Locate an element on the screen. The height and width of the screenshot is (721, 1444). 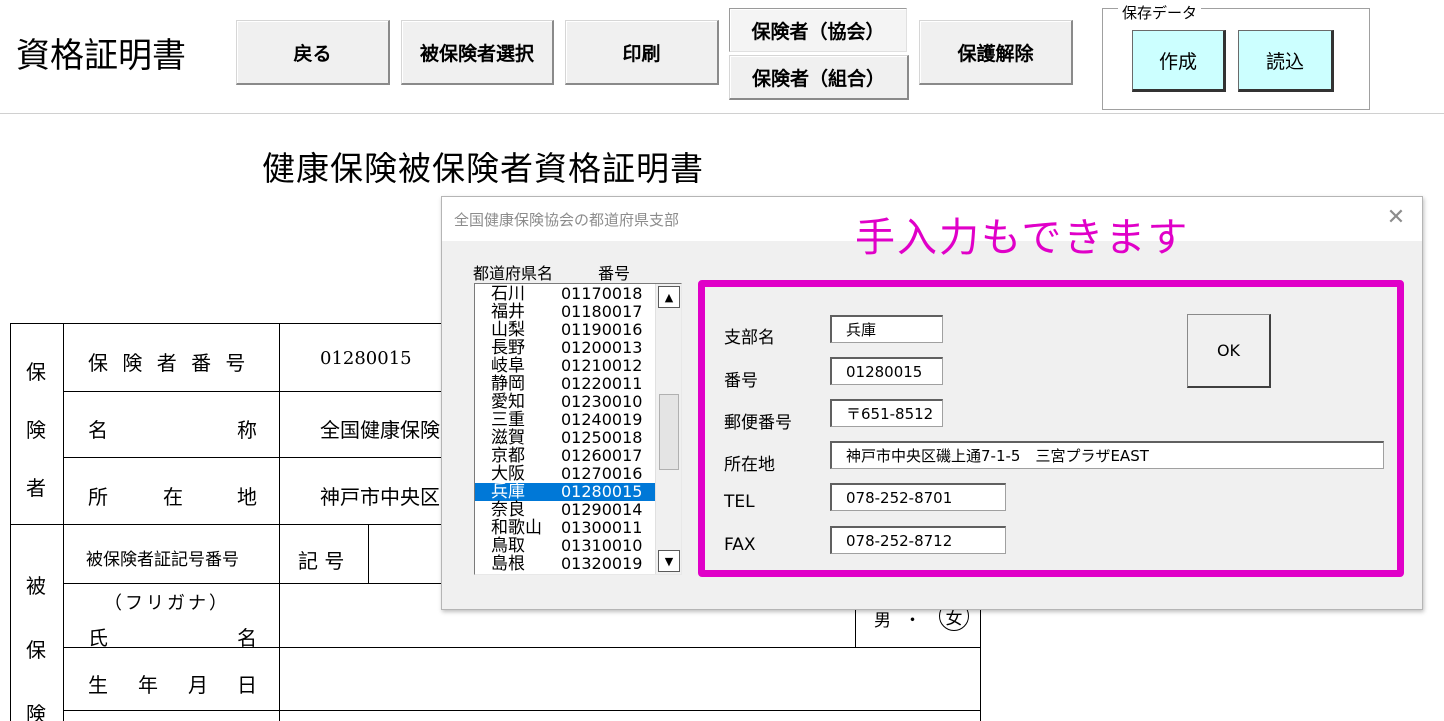
birth-label: 日 is located at coordinates (247, 685).